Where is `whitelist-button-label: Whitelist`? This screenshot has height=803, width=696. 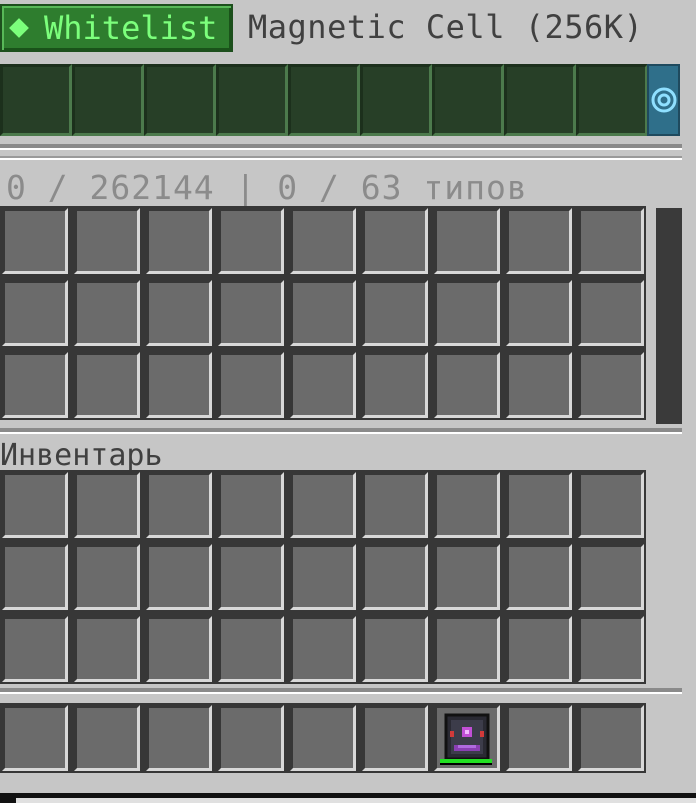 whitelist-button-label: Whitelist is located at coordinates (131, 28).